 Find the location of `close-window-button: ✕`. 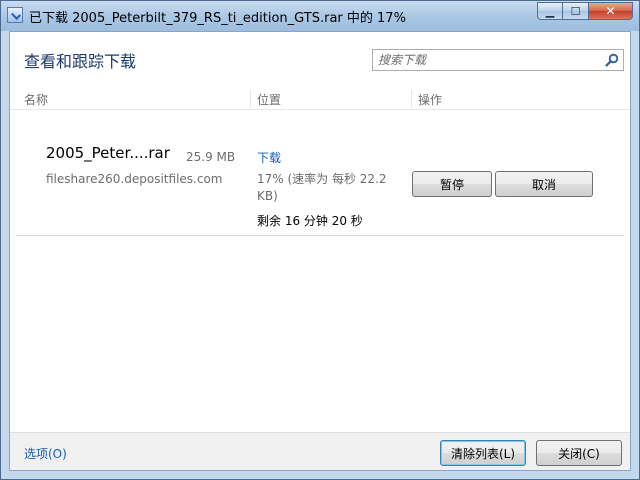

close-window-button: ✕ is located at coordinates (611, 11).